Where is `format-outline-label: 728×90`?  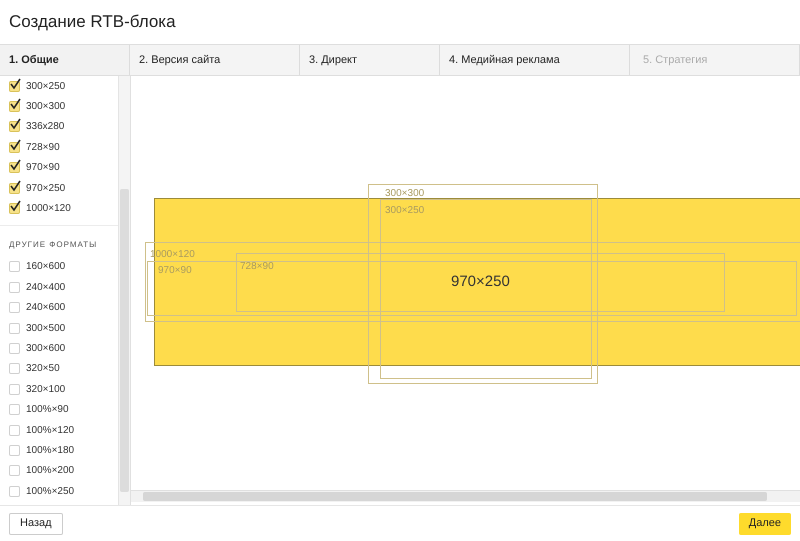 format-outline-label: 728×90 is located at coordinates (257, 267).